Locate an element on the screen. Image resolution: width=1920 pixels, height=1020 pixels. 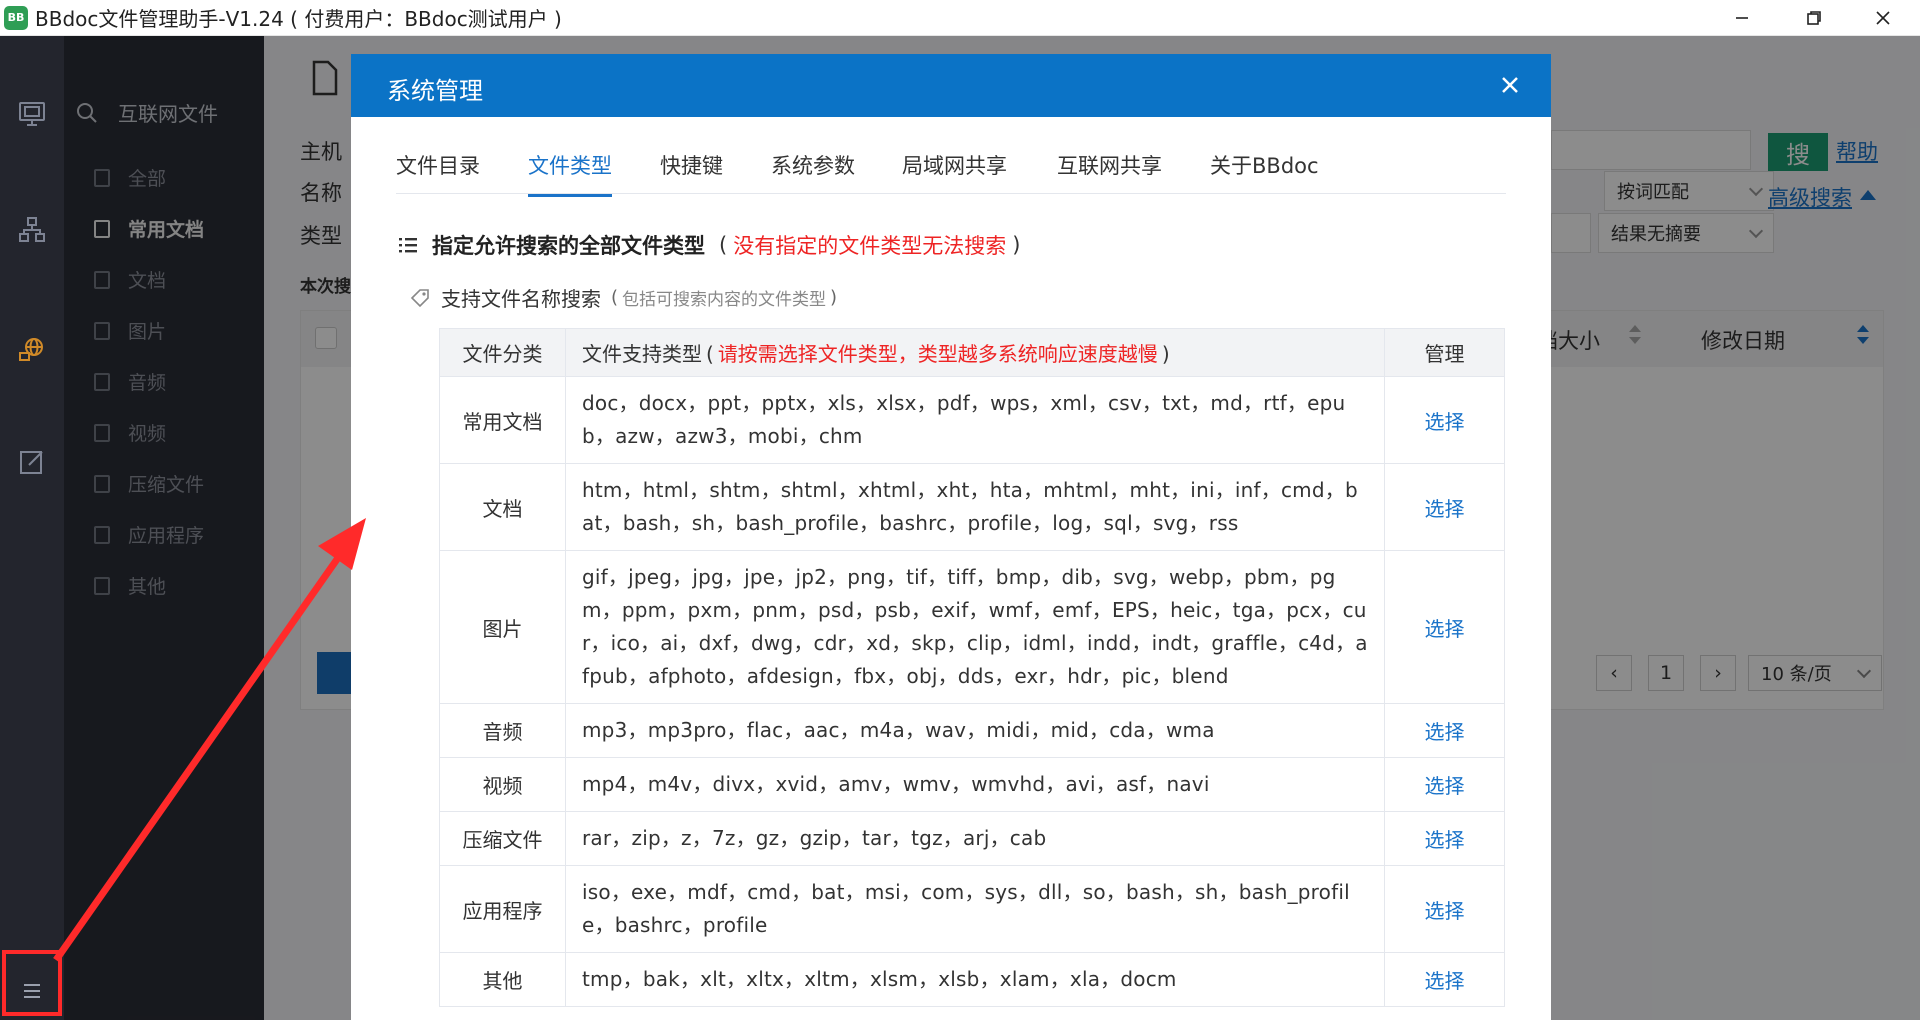
rail-notes-button is located at coordinates (32, 462).